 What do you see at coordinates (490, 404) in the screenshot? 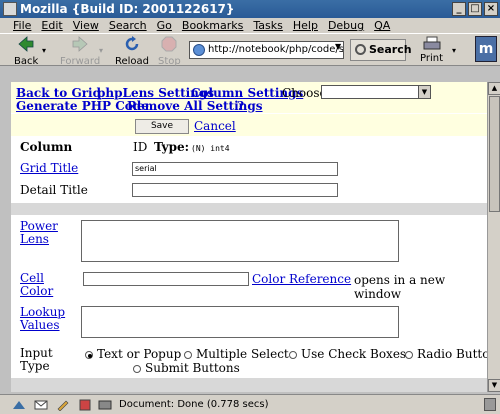
I see `security-lock-icon` at bounding box center [490, 404].